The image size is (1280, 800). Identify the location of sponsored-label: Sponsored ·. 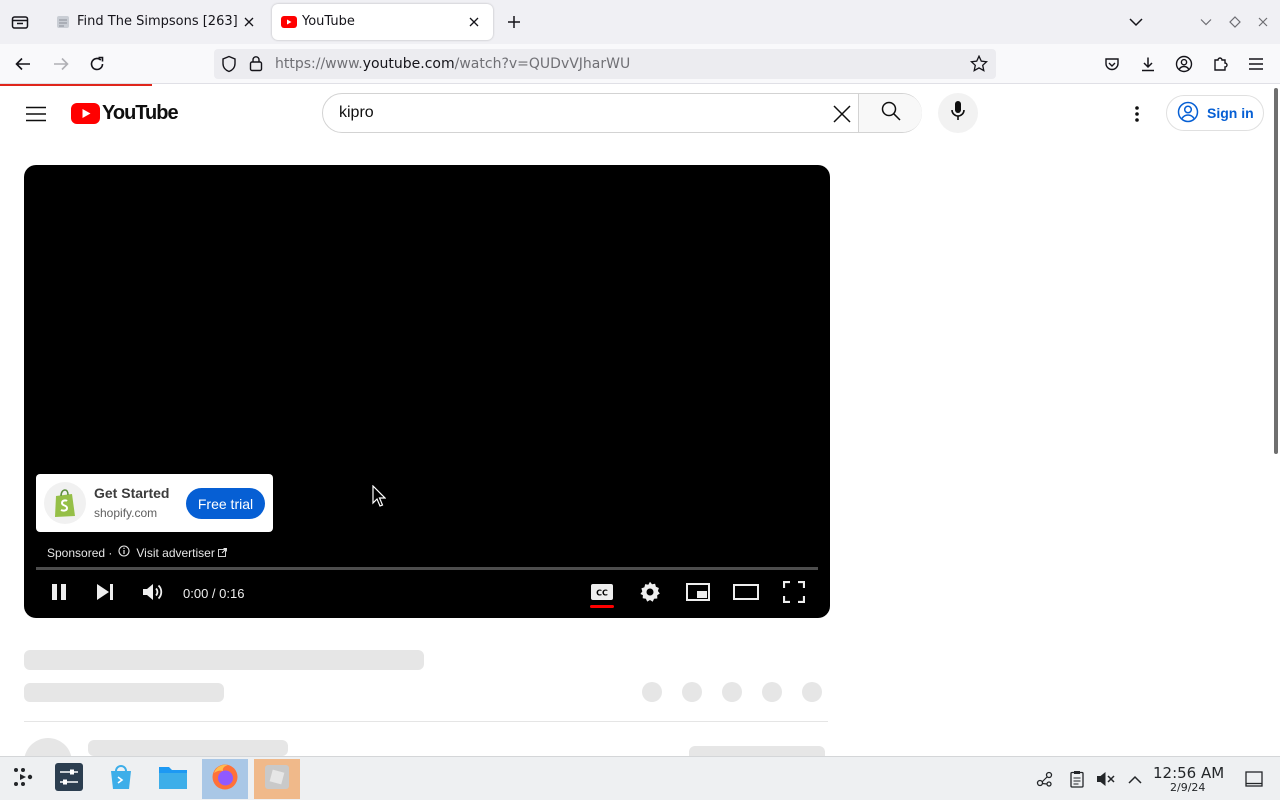
(80, 552).